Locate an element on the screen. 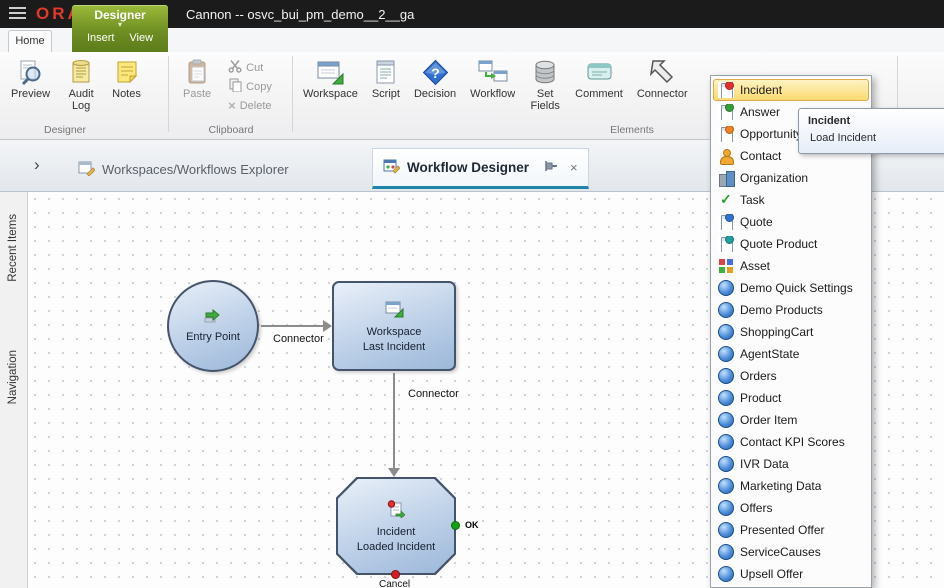 Image resolution: width=944 pixels, height=588 pixels. copy-icon is located at coordinates (235, 86).